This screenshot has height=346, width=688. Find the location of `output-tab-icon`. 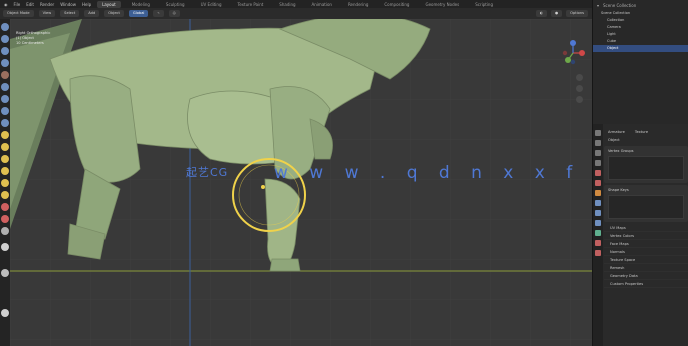

output-tab-icon is located at coordinates (598, 153).